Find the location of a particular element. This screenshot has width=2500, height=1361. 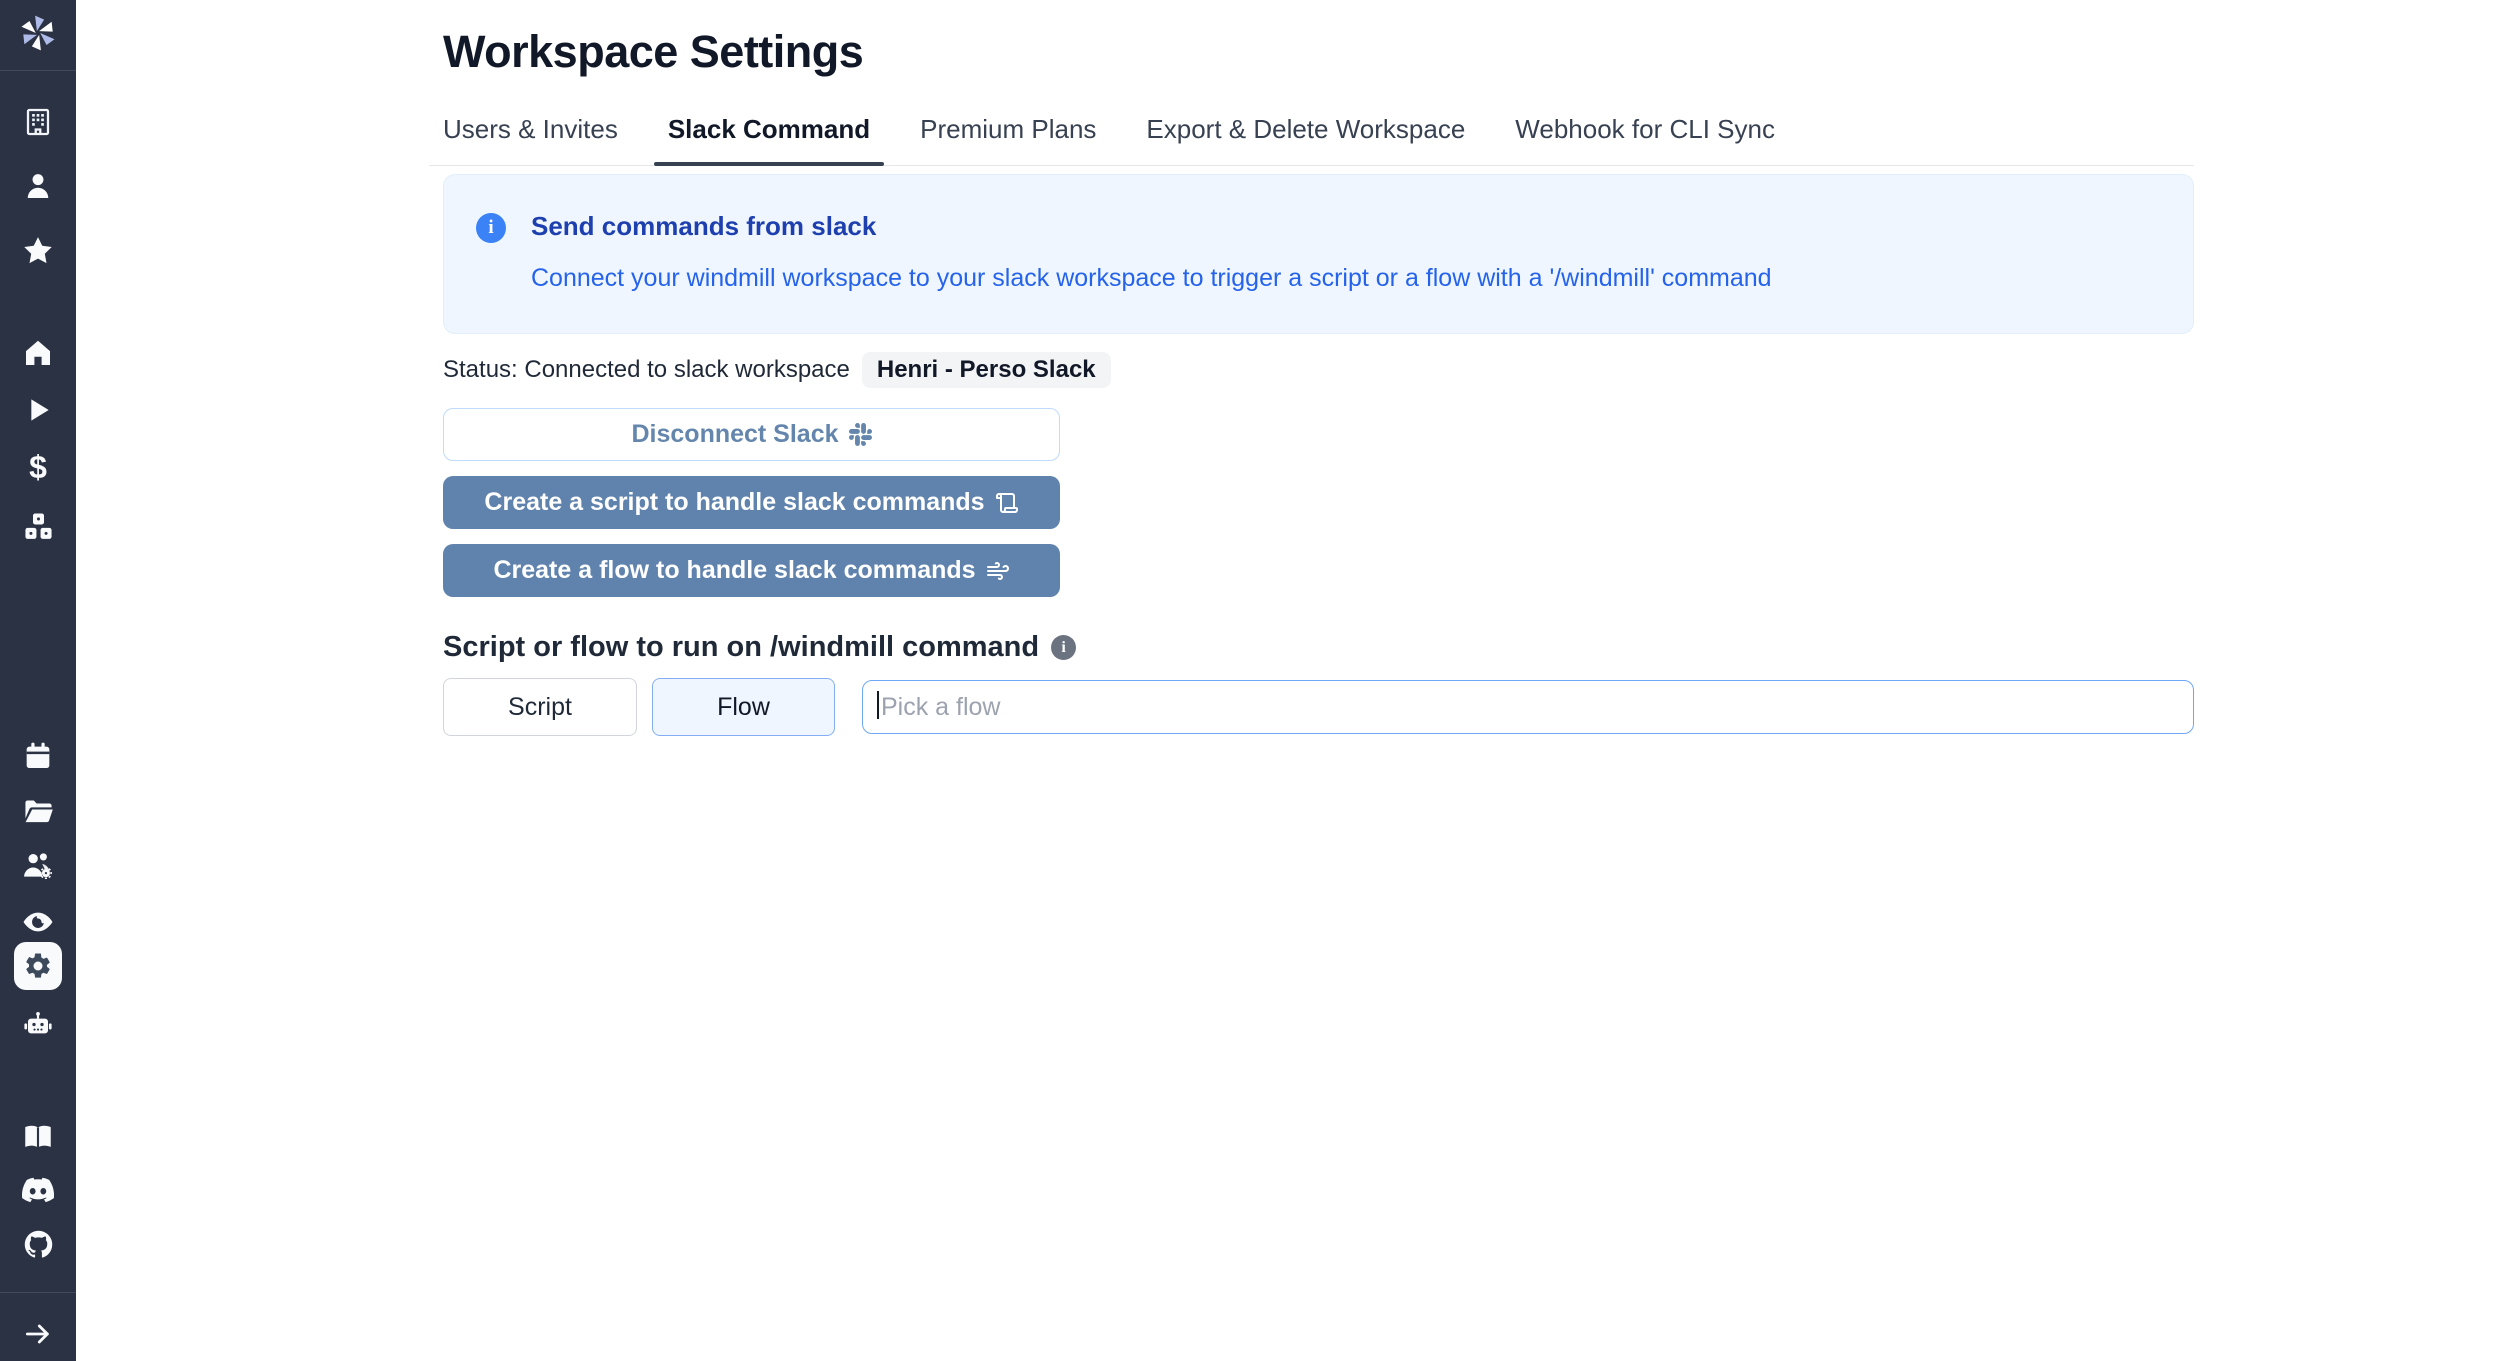

scroll-icon is located at coordinates (1006, 502).